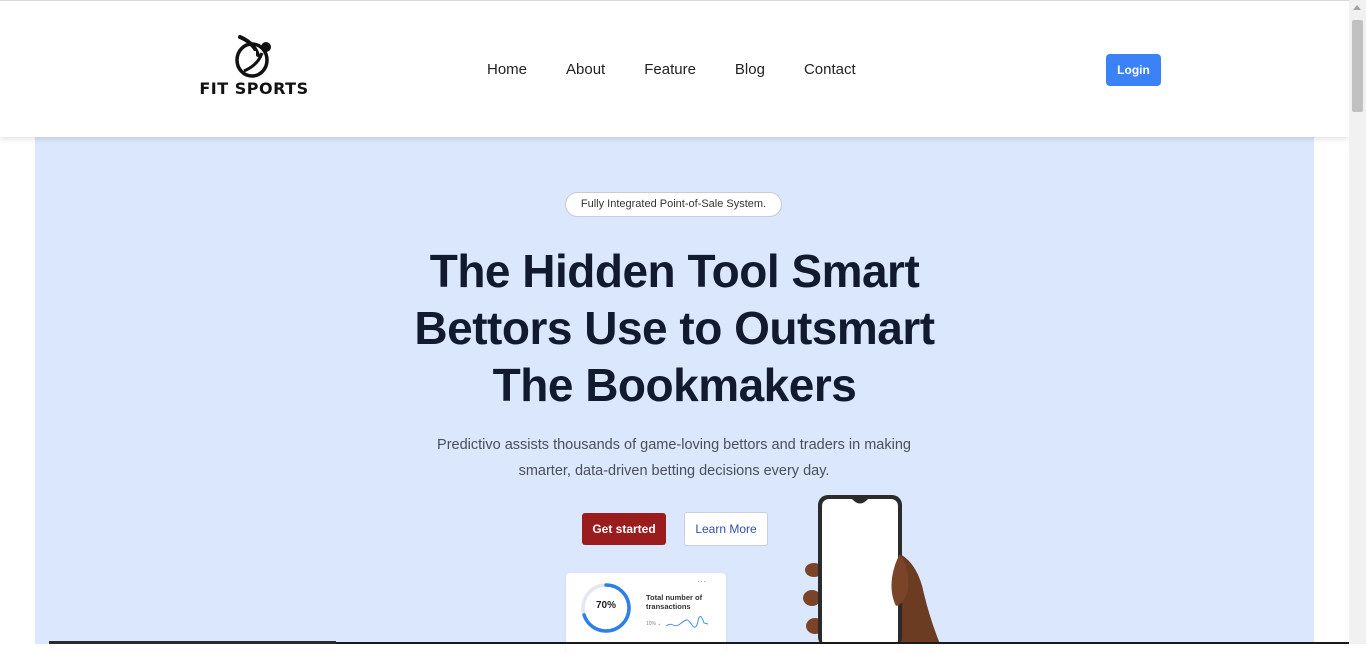 This screenshot has width=1366, height=653. What do you see at coordinates (585, 70) in the screenshot?
I see `nav-item-about: About` at bounding box center [585, 70].